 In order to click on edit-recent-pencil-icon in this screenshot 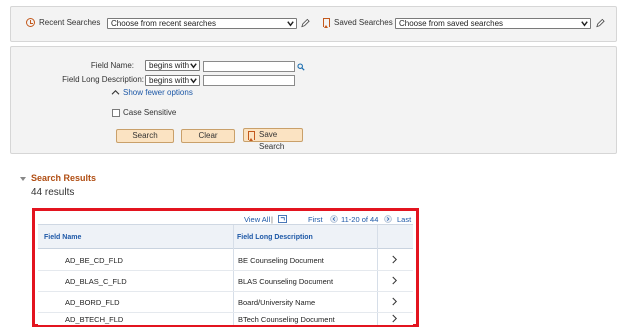, I will do `click(305, 23)`.